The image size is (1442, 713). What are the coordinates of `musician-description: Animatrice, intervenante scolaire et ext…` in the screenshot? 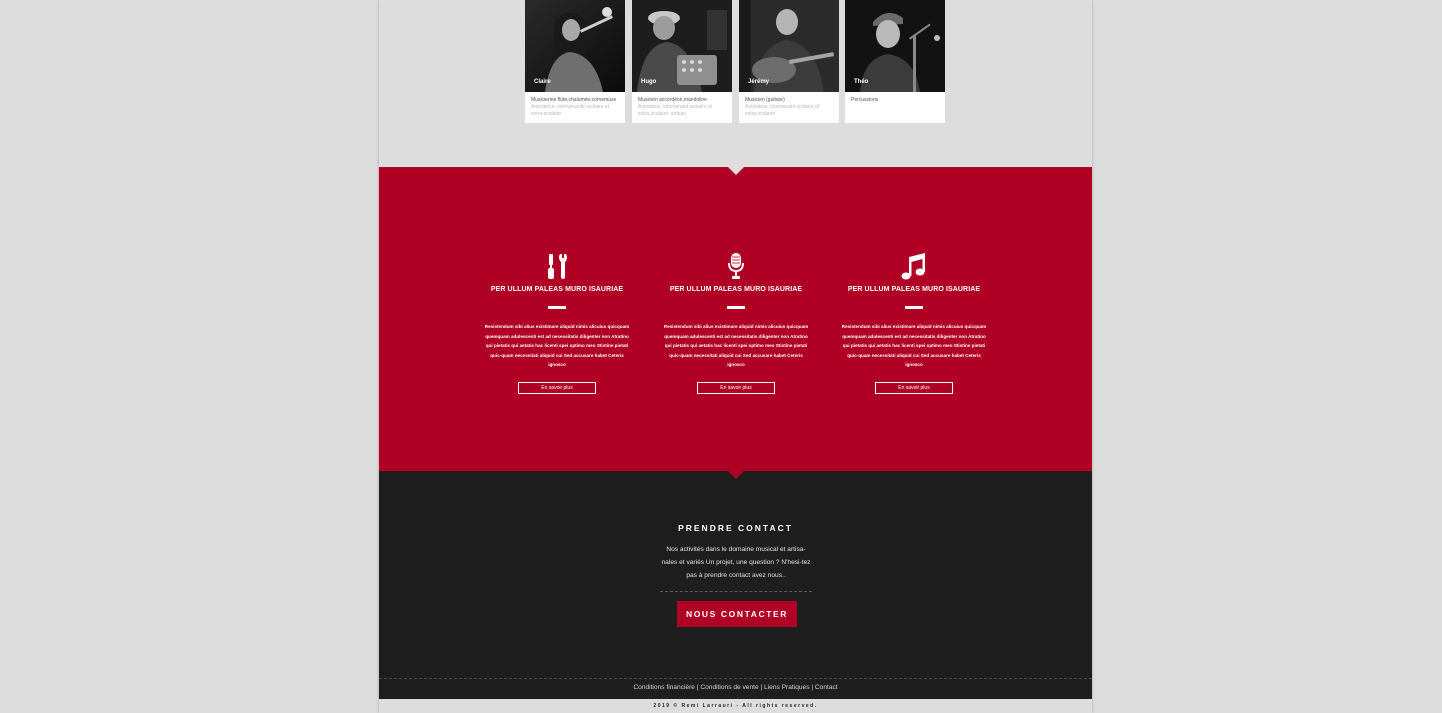 It's located at (570, 110).